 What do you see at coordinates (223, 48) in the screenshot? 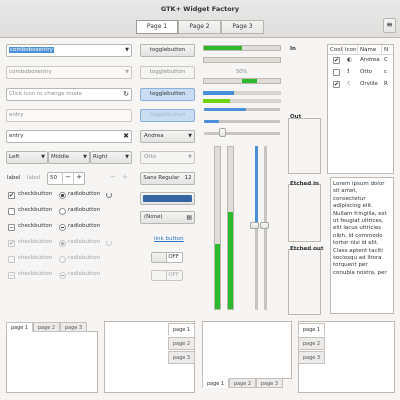
I see `progress-fill` at bounding box center [223, 48].